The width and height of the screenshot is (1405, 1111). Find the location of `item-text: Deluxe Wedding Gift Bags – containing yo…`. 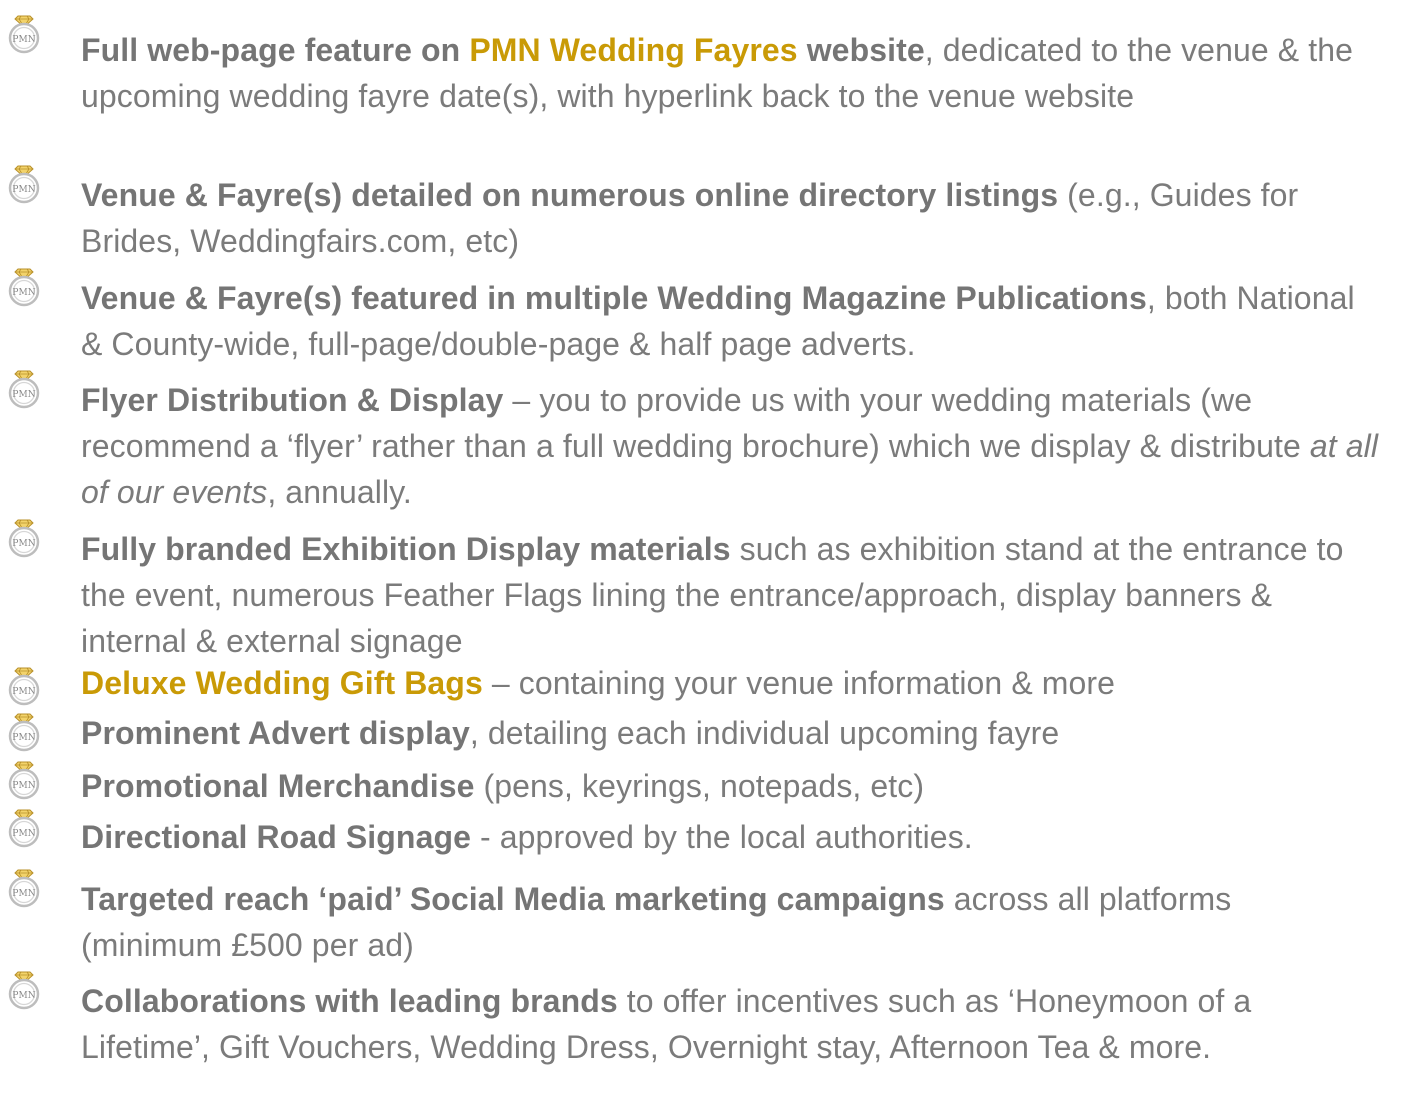

item-text: Deluxe Wedding Gift Bags – containing yo… is located at coordinates (731, 683).